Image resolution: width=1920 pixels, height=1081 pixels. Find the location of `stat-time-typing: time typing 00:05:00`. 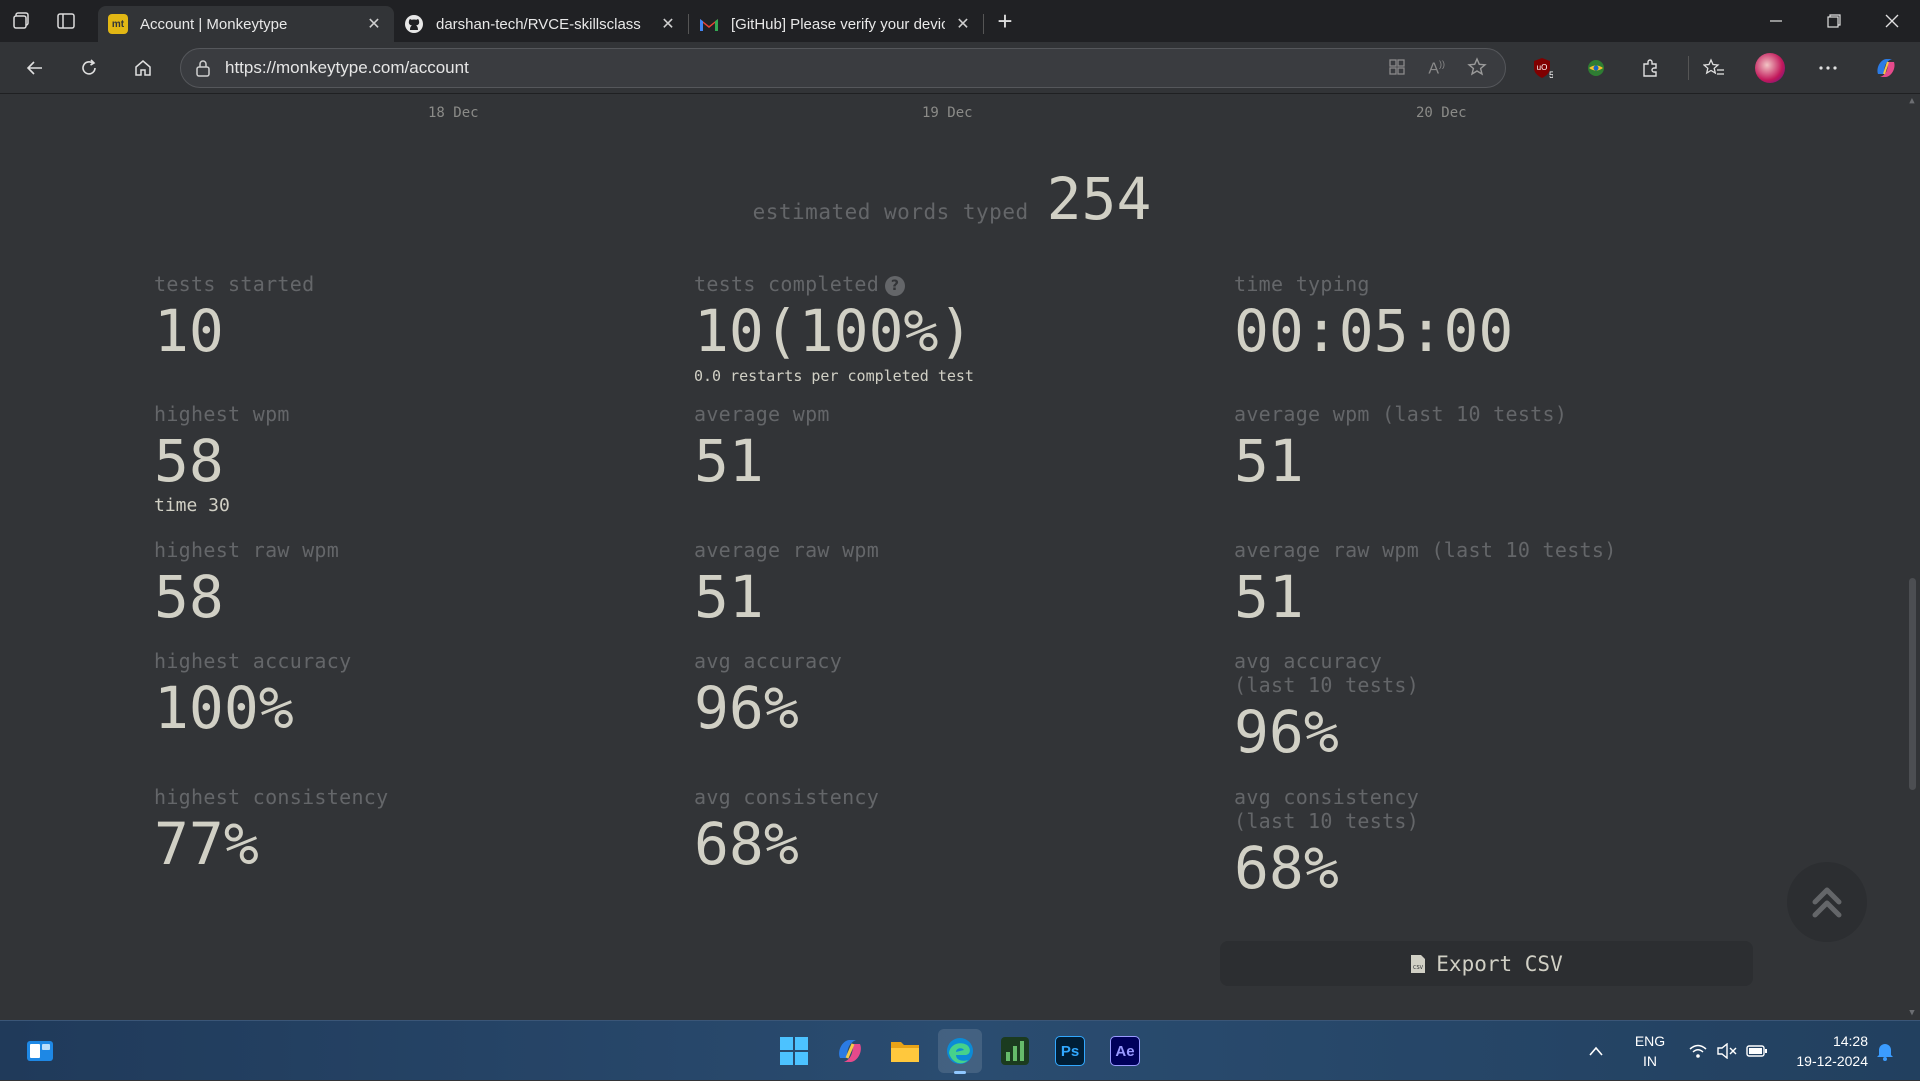

stat-time-typing: time typing 00:05:00 is located at coordinates (1373, 319).